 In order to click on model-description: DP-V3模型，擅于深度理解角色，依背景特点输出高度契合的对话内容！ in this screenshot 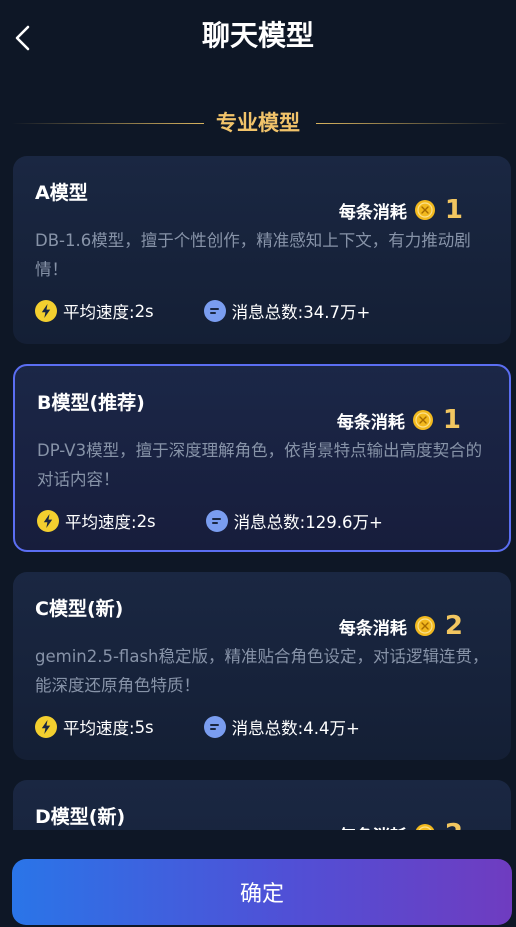, I will do `click(260, 465)`.